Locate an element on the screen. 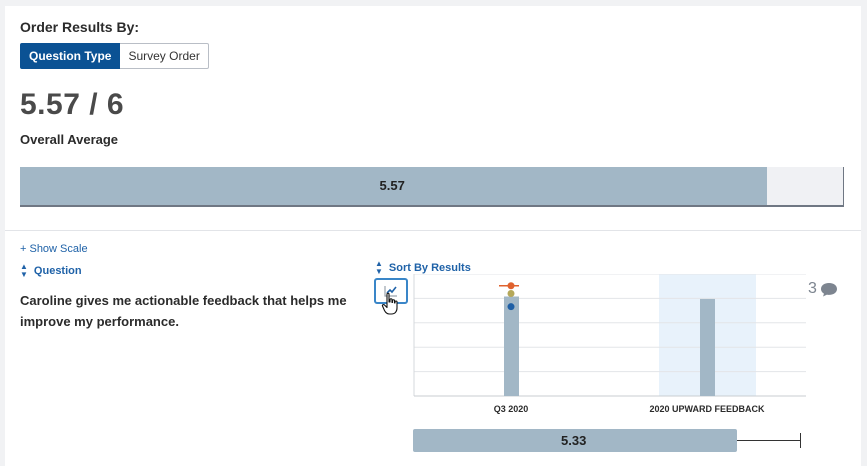  question-sort-header: ▲ ▼ Question is located at coordinates (51, 271).